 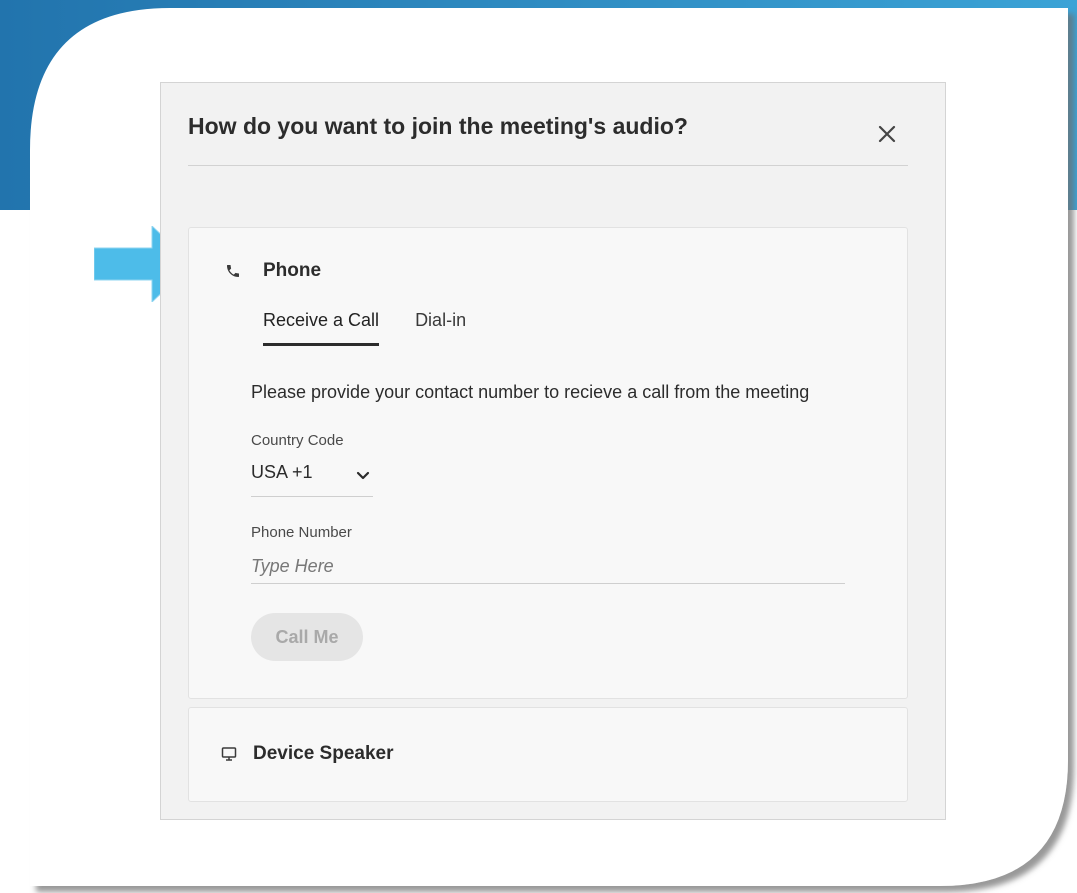 I want to click on phone-section-label: Phone, so click(x=292, y=270).